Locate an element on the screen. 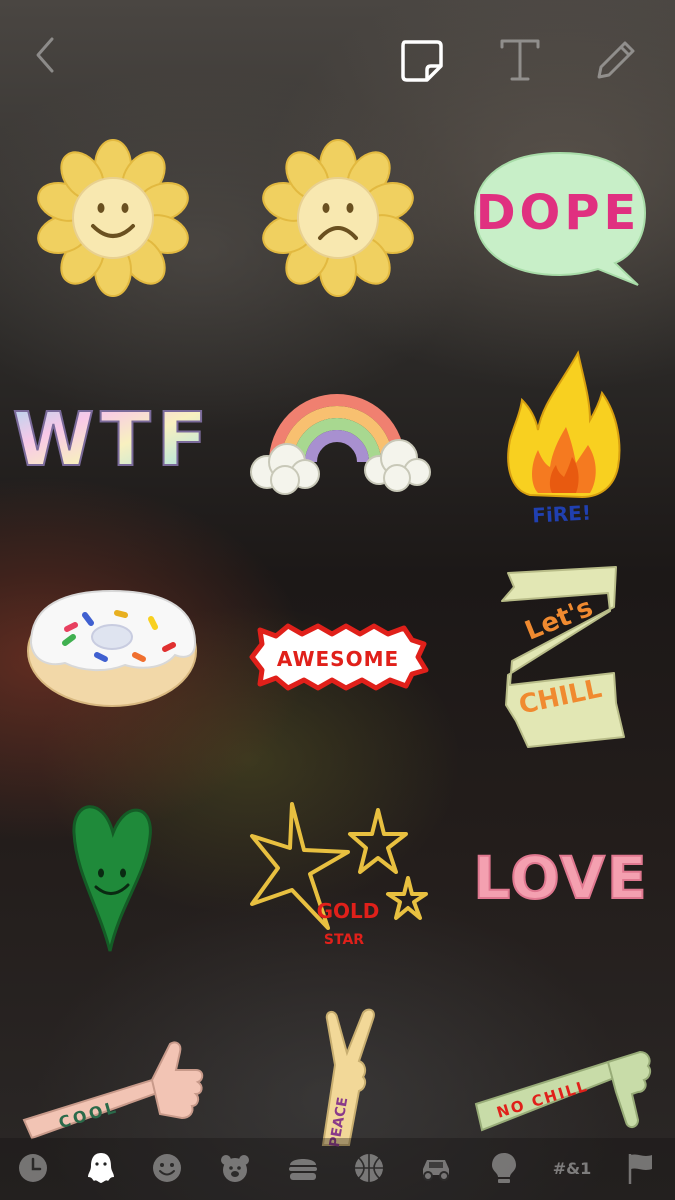 Image resolution: width=675 pixels, height=1200 pixels. sticker-icon is located at coordinates (422, 61).